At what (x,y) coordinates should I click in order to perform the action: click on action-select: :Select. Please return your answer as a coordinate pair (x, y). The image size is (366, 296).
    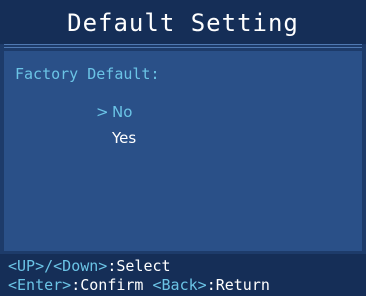
    Looking at the image, I should click on (139, 266).